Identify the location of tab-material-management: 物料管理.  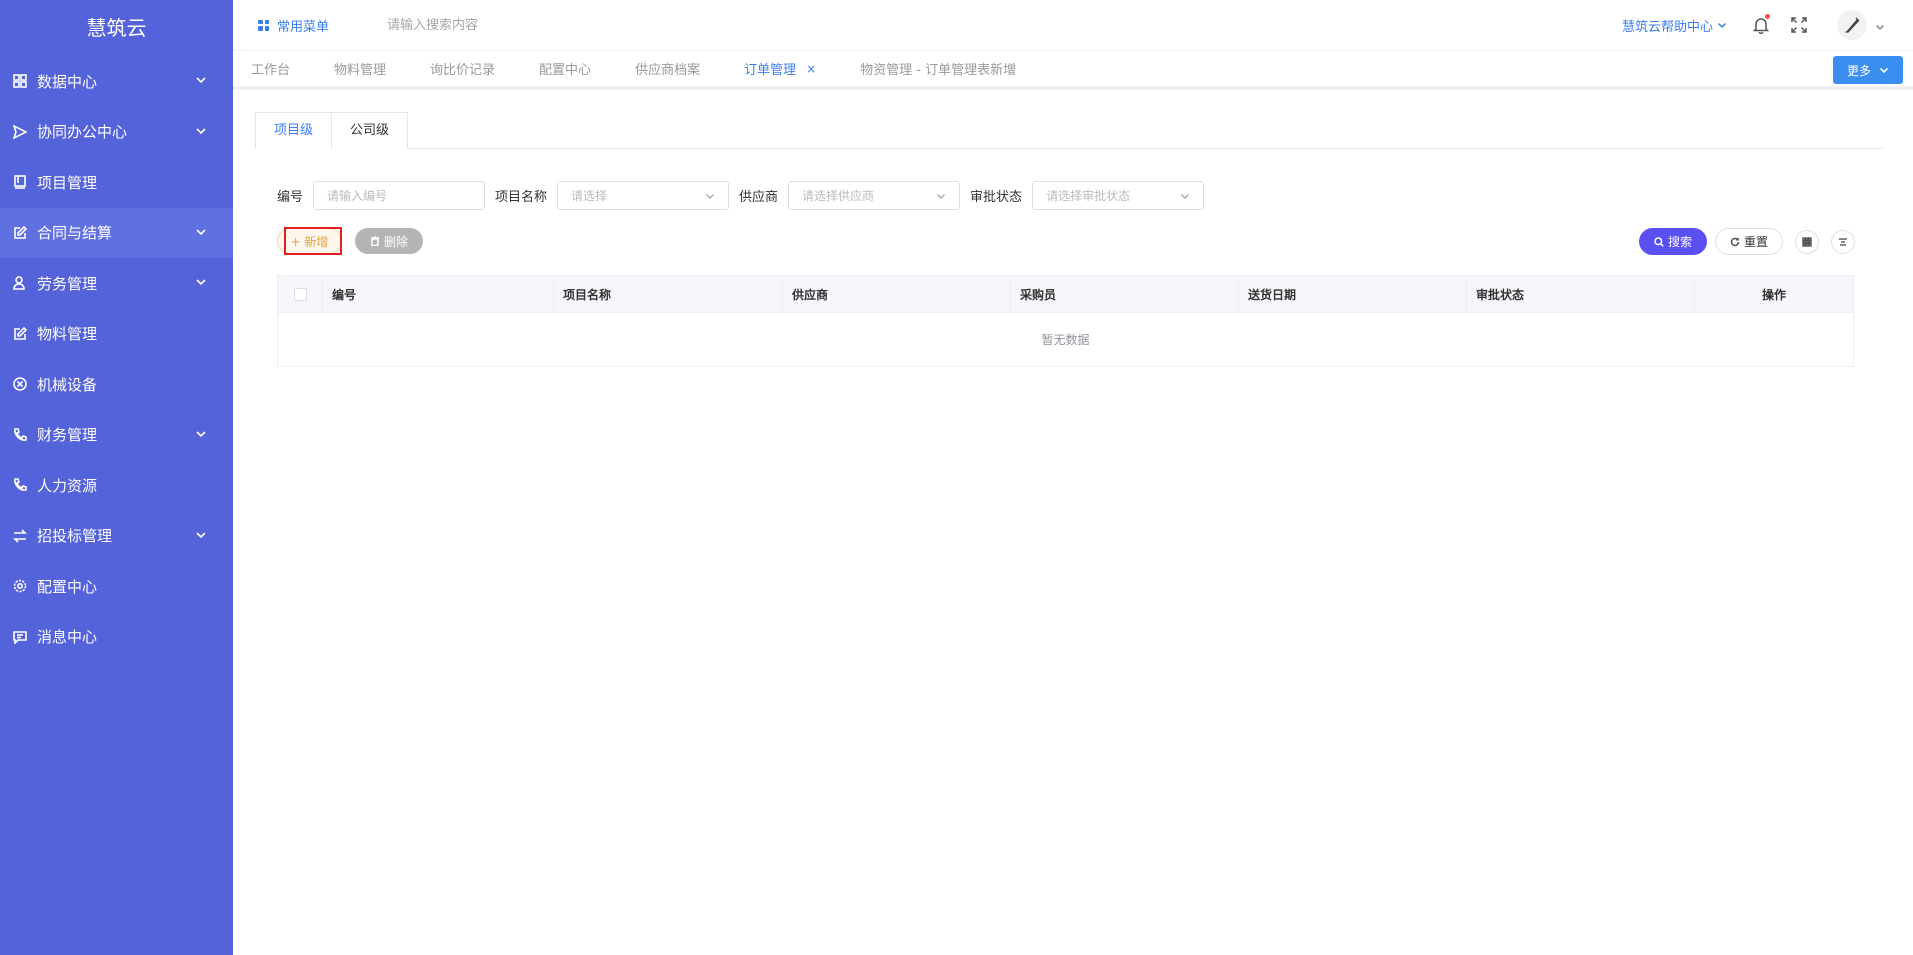
(360, 68).